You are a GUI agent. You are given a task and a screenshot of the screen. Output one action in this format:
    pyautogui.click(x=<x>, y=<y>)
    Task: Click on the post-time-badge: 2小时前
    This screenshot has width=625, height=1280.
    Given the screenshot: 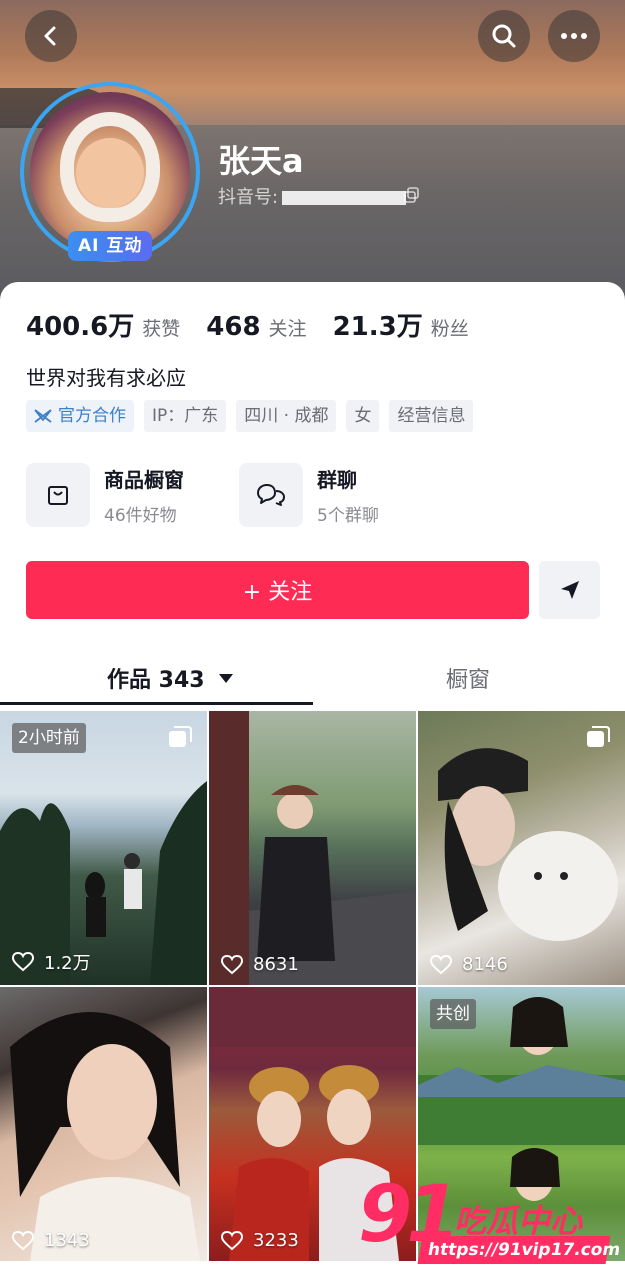 What is the action you would take?
    pyautogui.click(x=49, y=738)
    